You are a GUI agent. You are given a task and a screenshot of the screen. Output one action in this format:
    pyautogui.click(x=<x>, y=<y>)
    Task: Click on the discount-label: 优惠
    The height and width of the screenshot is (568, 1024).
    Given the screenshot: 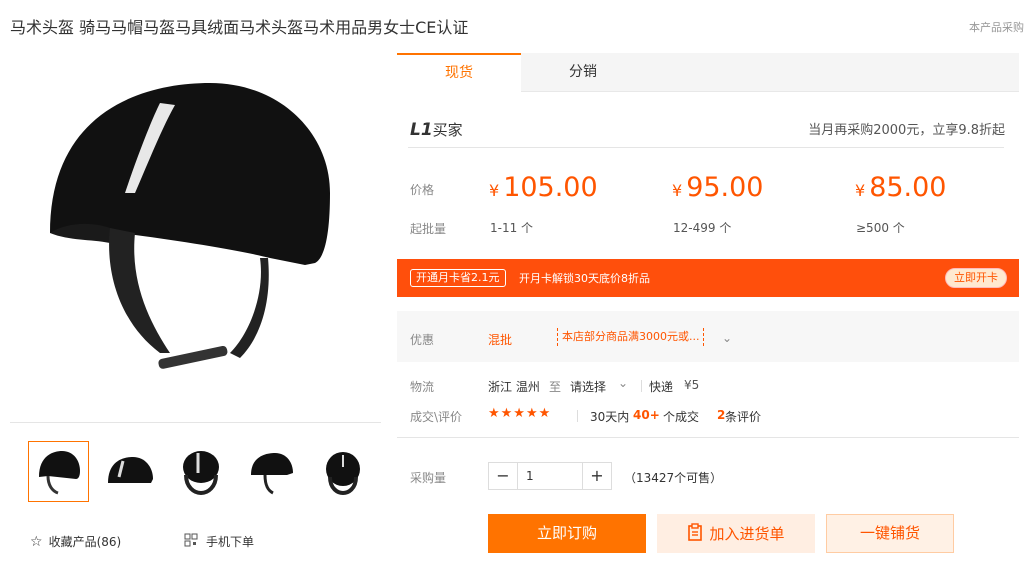 What is the action you would take?
    pyautogui.click(x=422, y=340)
    